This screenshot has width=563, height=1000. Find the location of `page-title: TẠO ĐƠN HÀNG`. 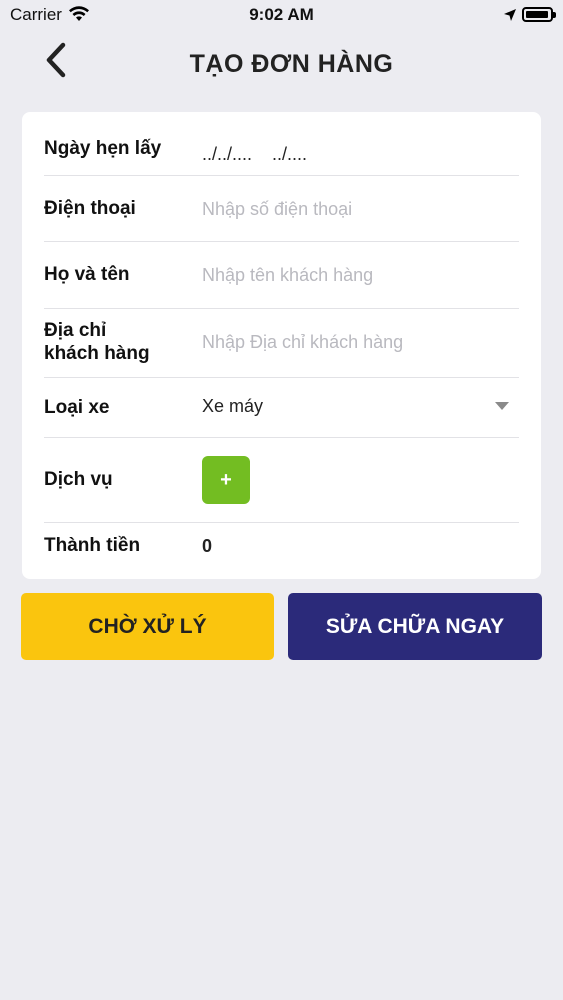

page-title: TẠO ĐƠN HÀNG is located at coordinates (291, 64).